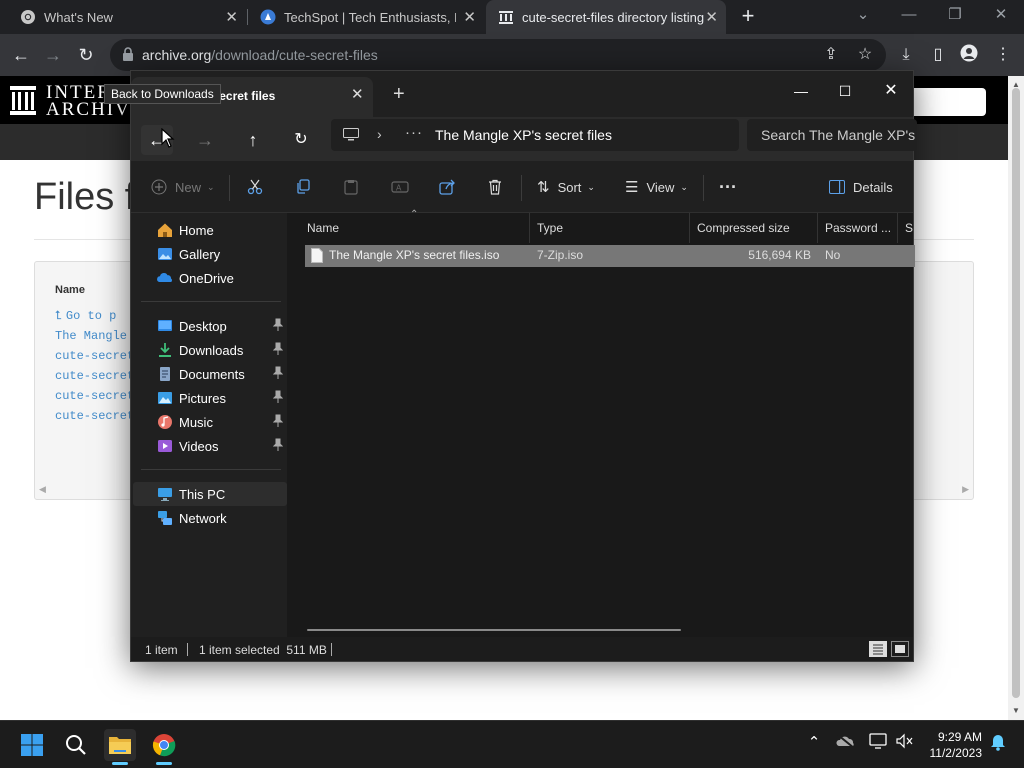  Describe the element at coordinates (400, 187) in the screenshot. I see `rename-button: A` at that location.